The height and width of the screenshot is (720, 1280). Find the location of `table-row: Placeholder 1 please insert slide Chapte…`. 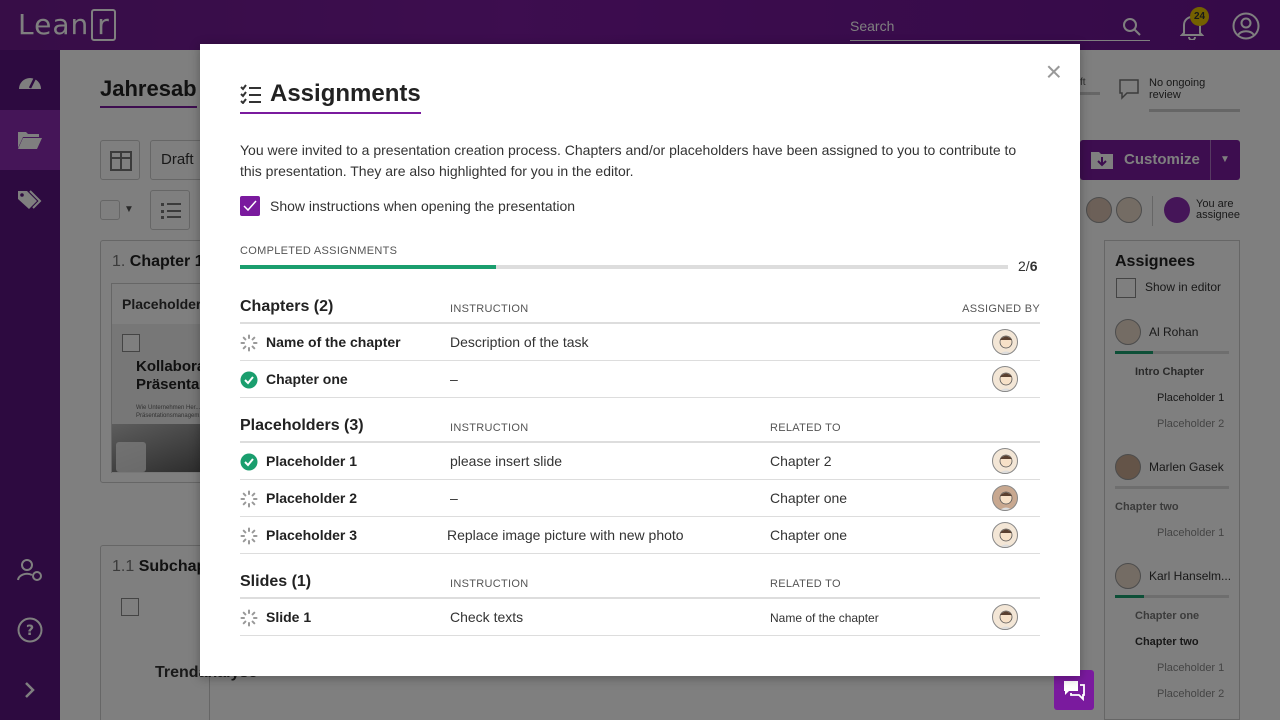

table-row: Placeholder 1 please insert slide Chapte… is located at coordinates (640, 461).